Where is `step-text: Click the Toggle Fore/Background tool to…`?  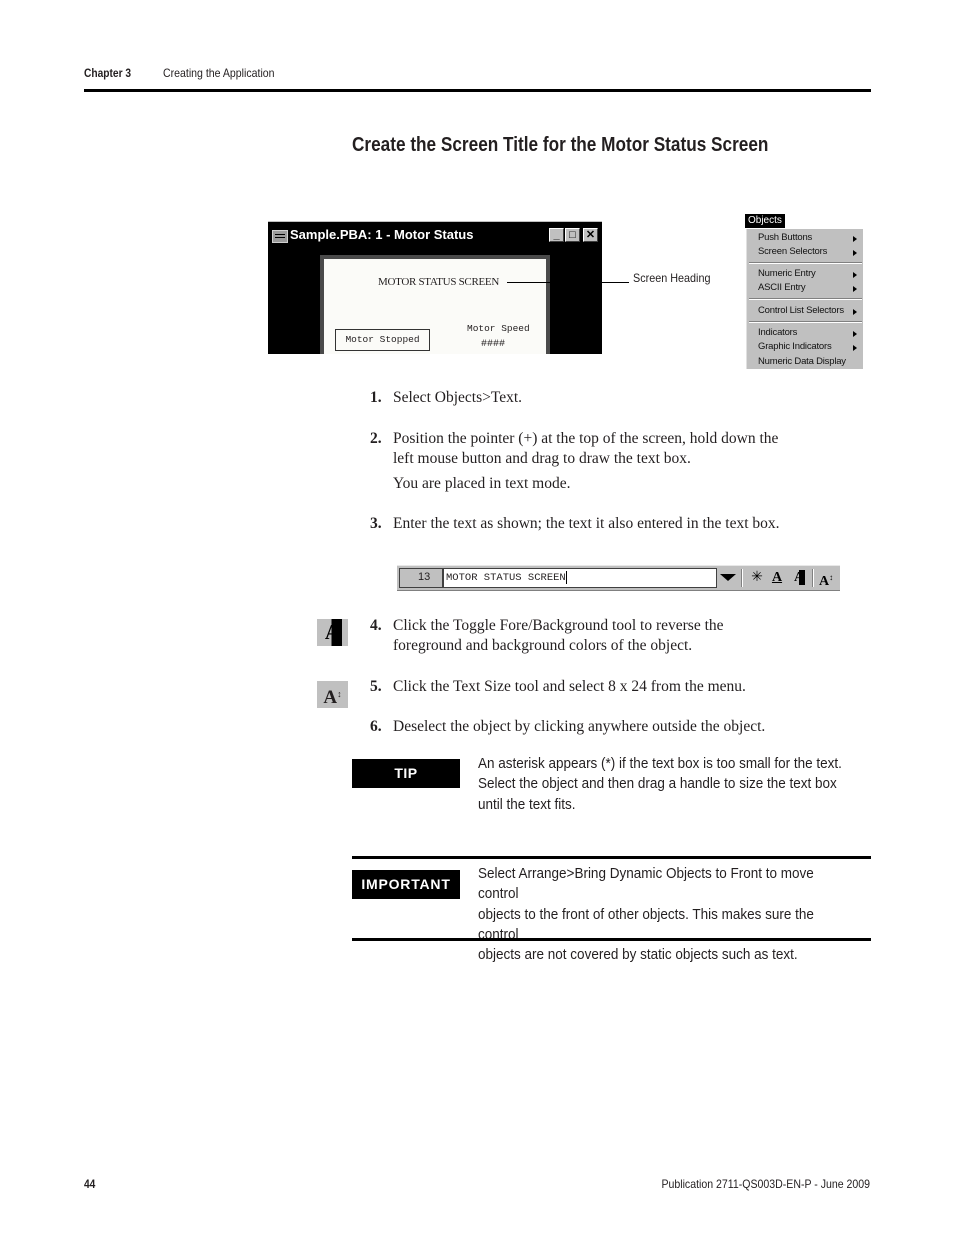 step-text: Click the Toggle Fore/Background tool to… is located at coordinates (558, 625).